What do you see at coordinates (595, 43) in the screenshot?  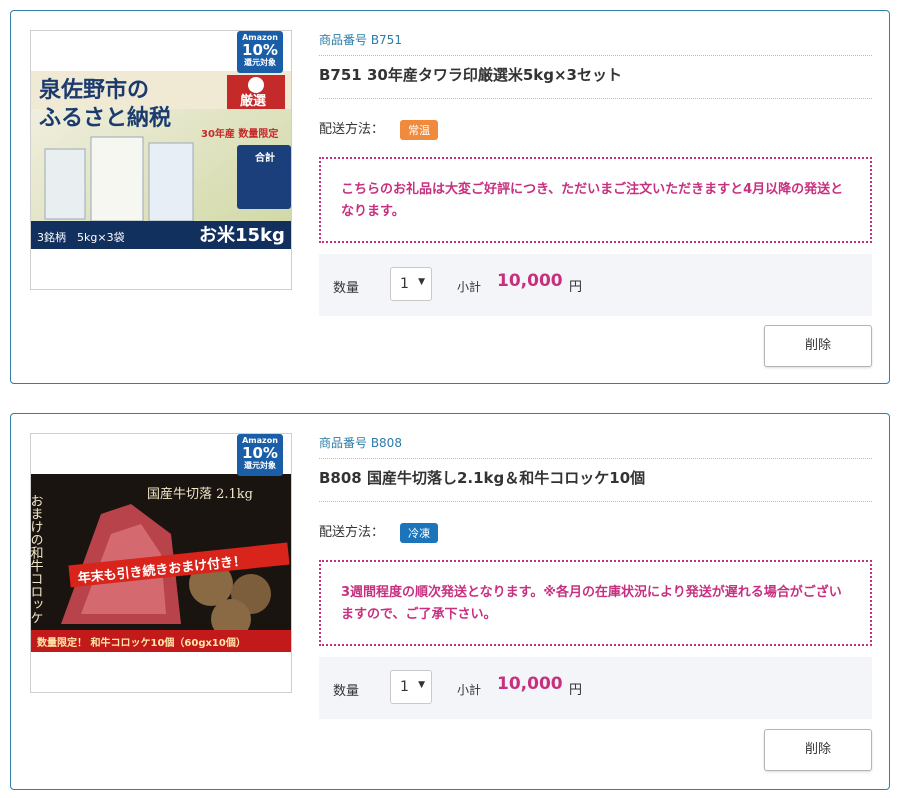 I see `product-number: 商品番号 B751` at bounding box center [595, 43].